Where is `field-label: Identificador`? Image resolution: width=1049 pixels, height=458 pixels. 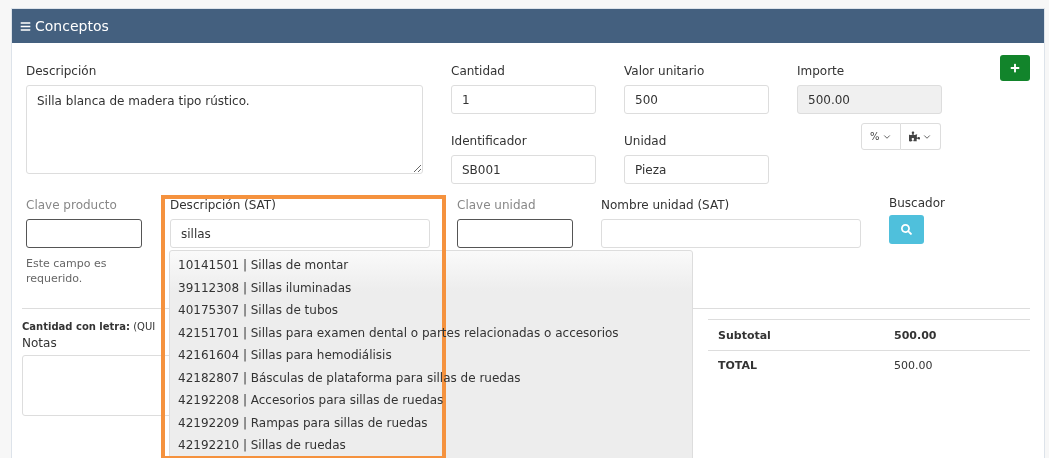
field-label: Identificador is located at coordinates (489, 141).